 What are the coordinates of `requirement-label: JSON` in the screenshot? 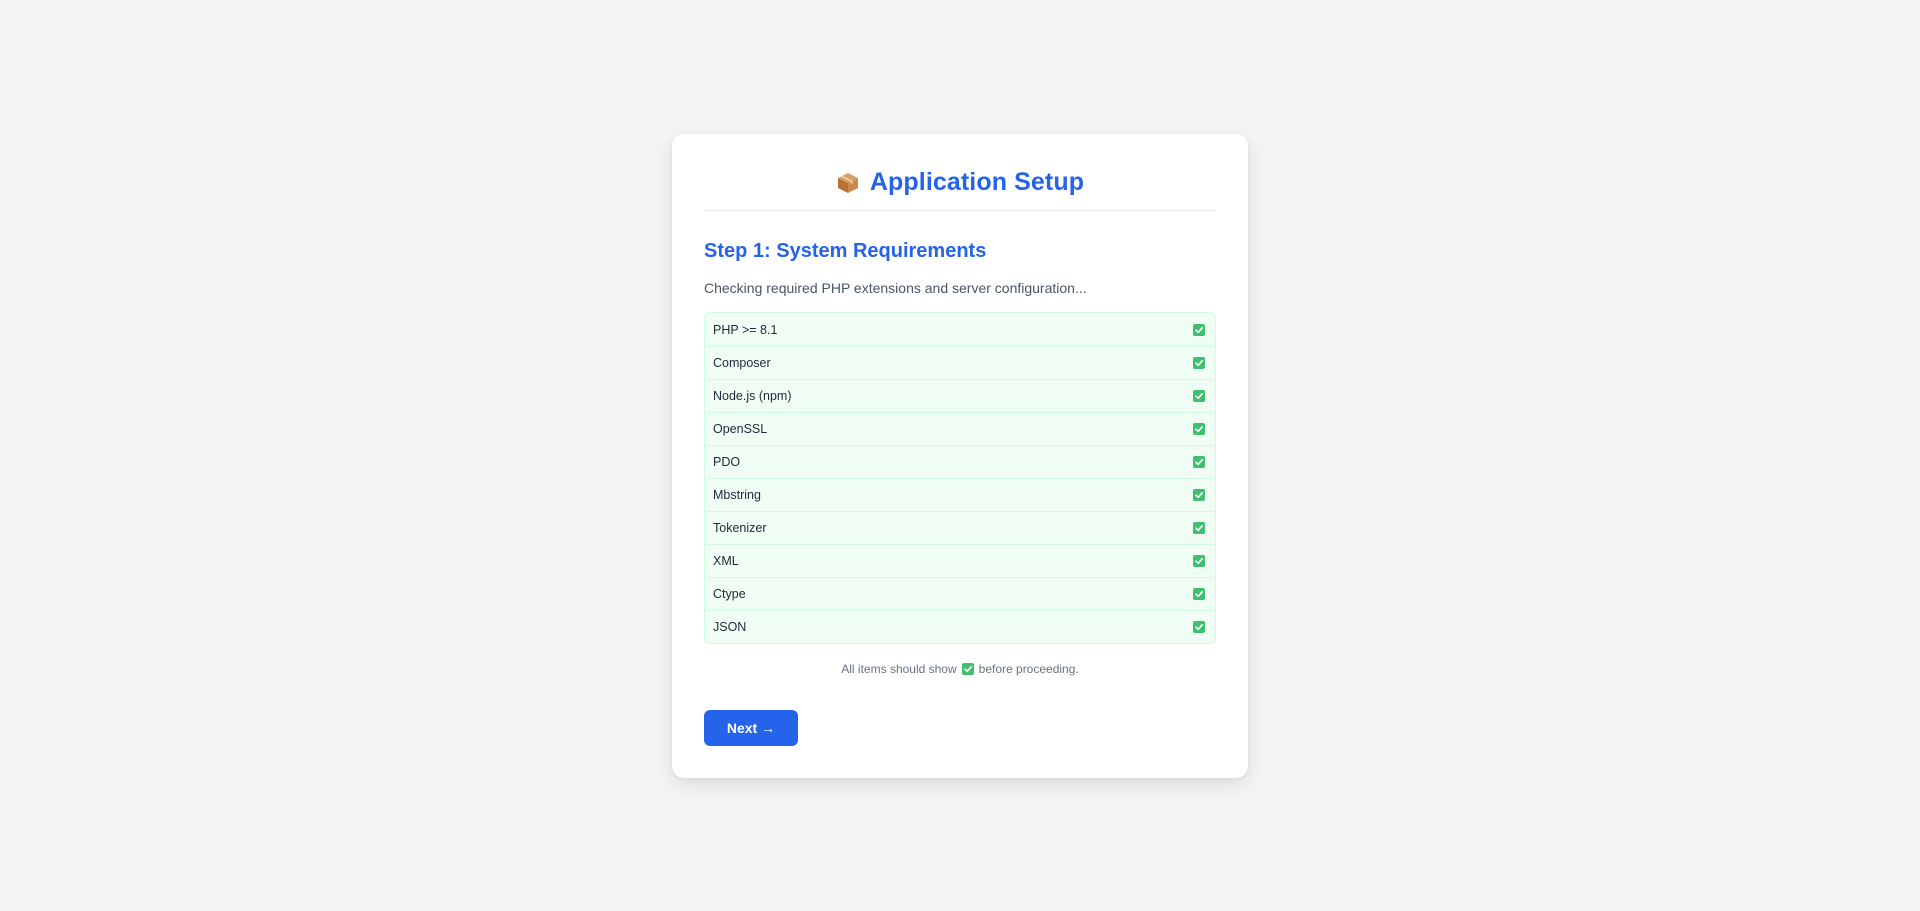 It's located at (730, 627).